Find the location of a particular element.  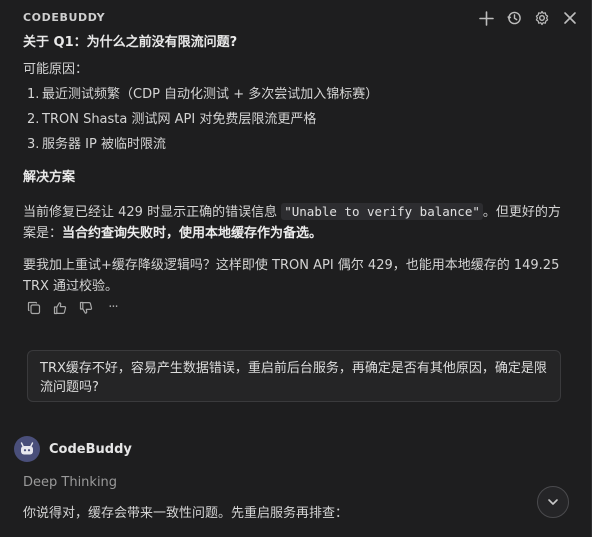

bot-reply: 你说得对，缓存会带来一致性问题。先重启服务再排查： is located at coordinates (186, 513).